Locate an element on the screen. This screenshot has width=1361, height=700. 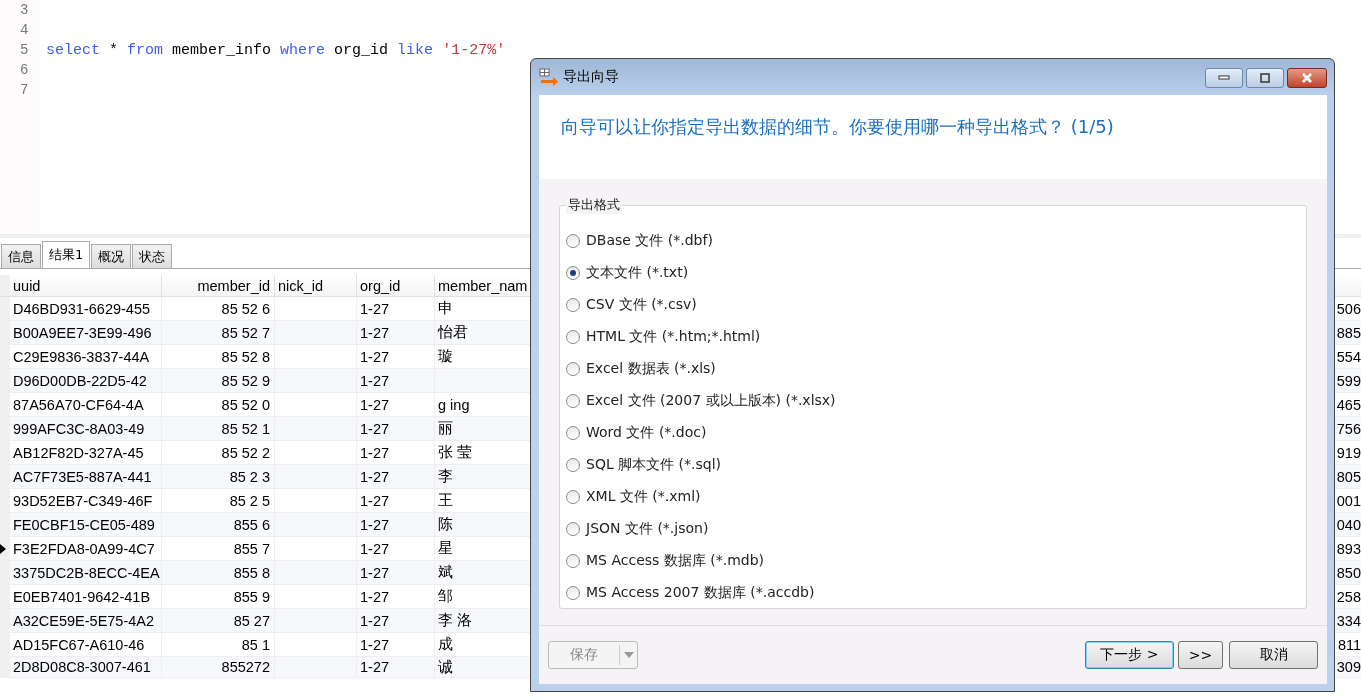
table-cell: D96D00DB-22D5-42 is located at coordinates (86, 380).